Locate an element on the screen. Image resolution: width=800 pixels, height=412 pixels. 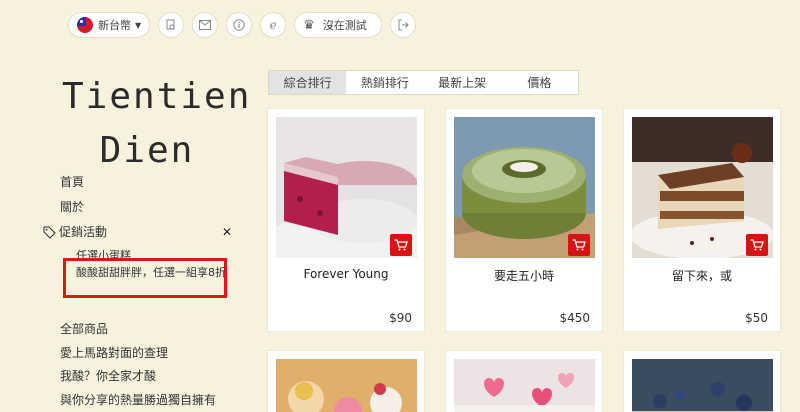
submenu-item-sweet-sour: 酸酸甜甜胖胖，任選一組享8折 is located at coordinates (151, 272).